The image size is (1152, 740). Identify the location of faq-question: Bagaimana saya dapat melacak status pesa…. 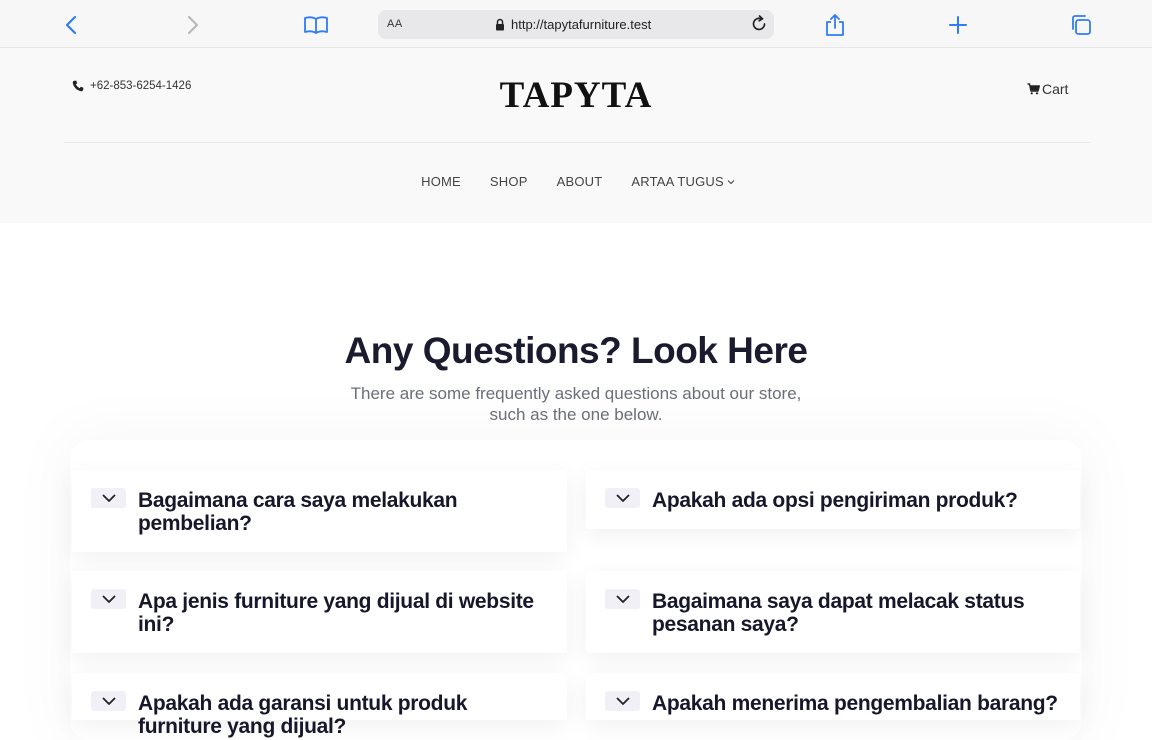
(838, 613).